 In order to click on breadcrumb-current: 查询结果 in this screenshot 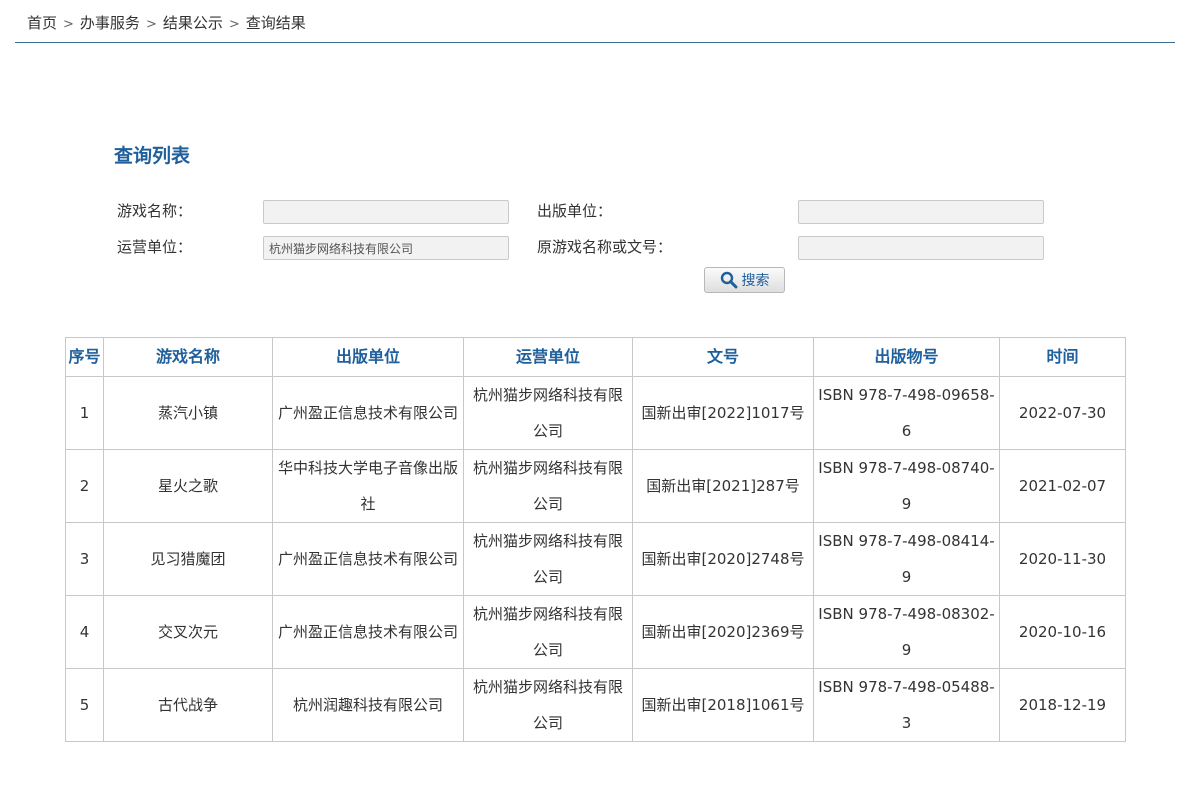, I will do `click(275, 23)`.